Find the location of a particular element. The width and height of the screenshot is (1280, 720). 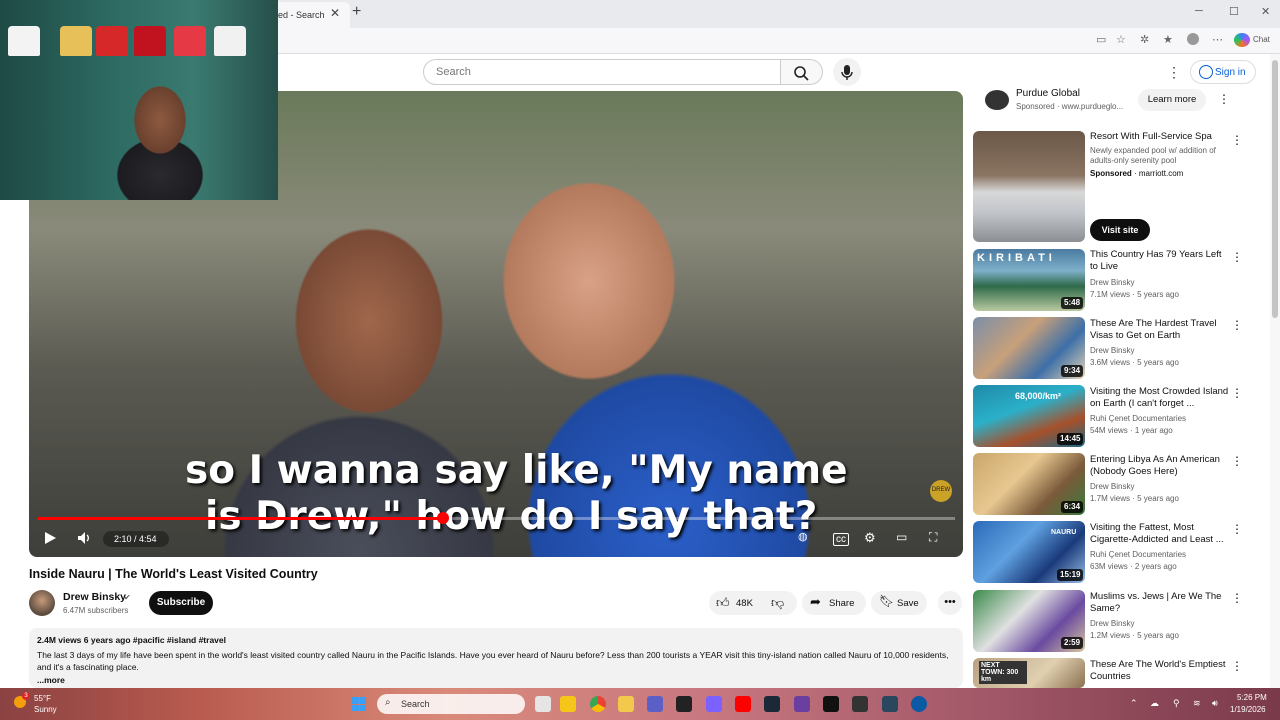

channel-name: Drew Binsky is located at coordinates (94, 597).